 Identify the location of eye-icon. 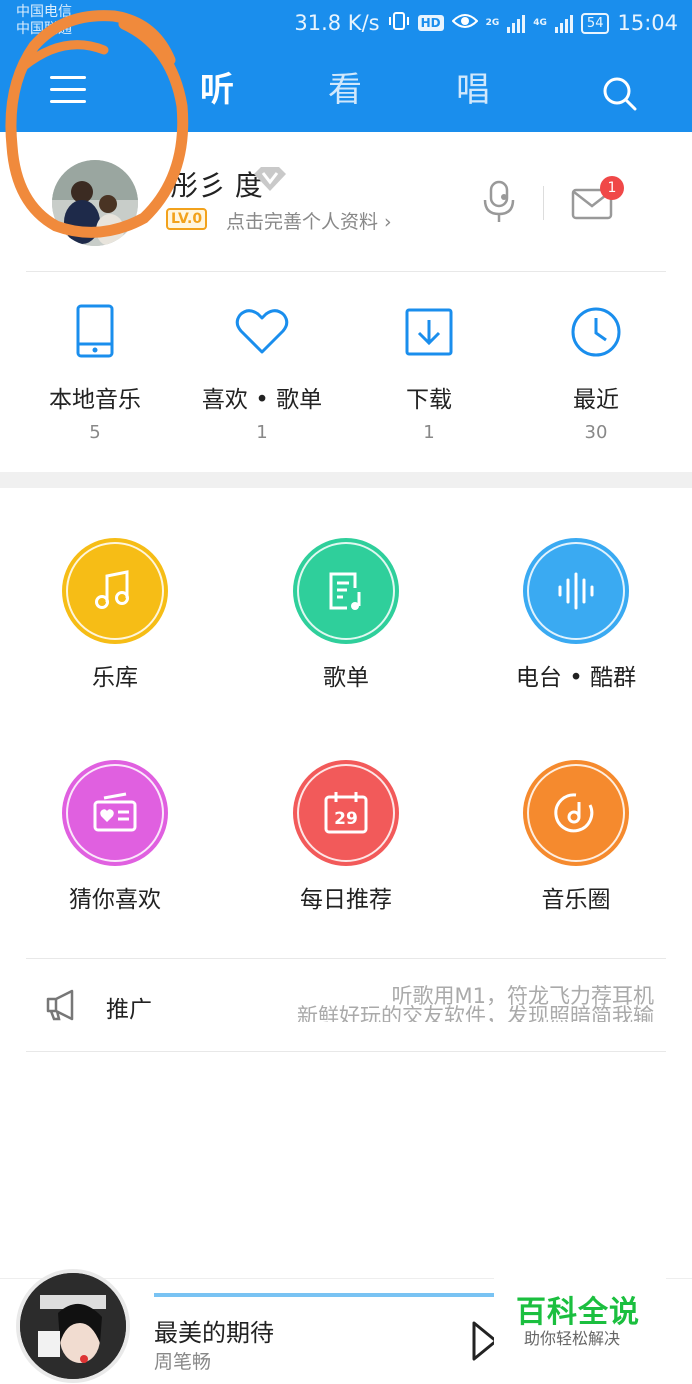
(465, 23).